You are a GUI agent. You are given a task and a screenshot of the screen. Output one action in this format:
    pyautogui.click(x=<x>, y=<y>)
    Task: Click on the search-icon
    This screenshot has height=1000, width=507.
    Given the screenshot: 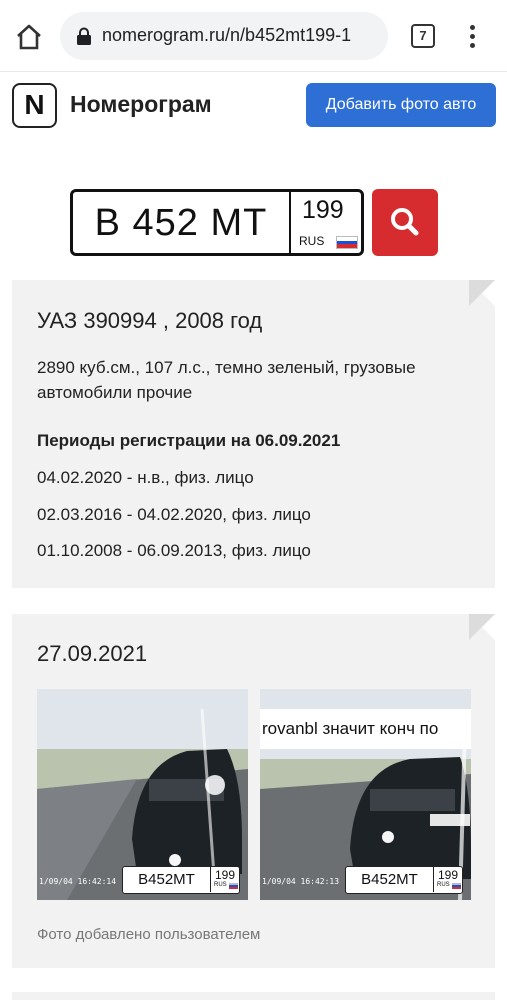 What is the action you would take?
    pyautogui.click(x=405, y=222)
    